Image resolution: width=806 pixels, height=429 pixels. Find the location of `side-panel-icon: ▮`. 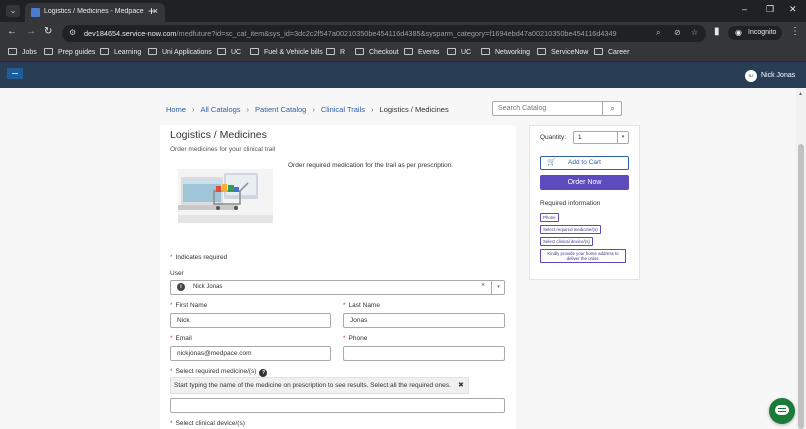

side-panel-icon: ▮ is located at coordinates (717, 31).